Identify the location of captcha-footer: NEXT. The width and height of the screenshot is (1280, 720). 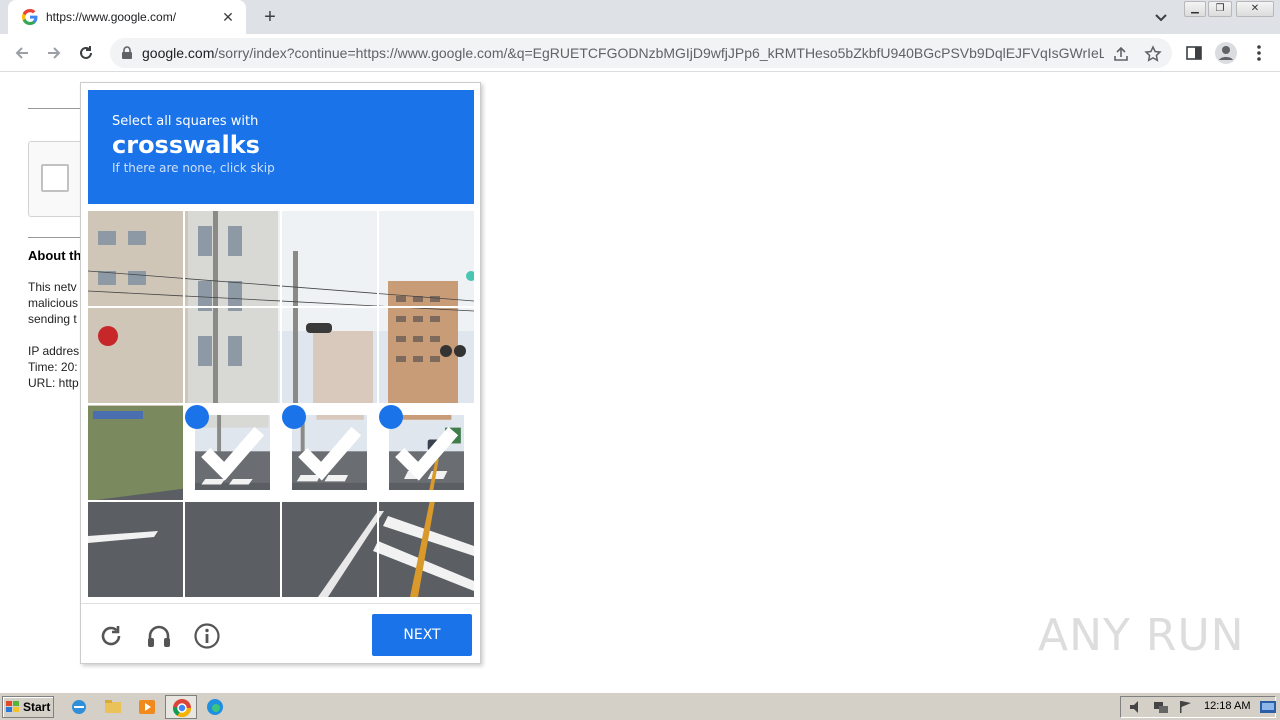
(280, 633).